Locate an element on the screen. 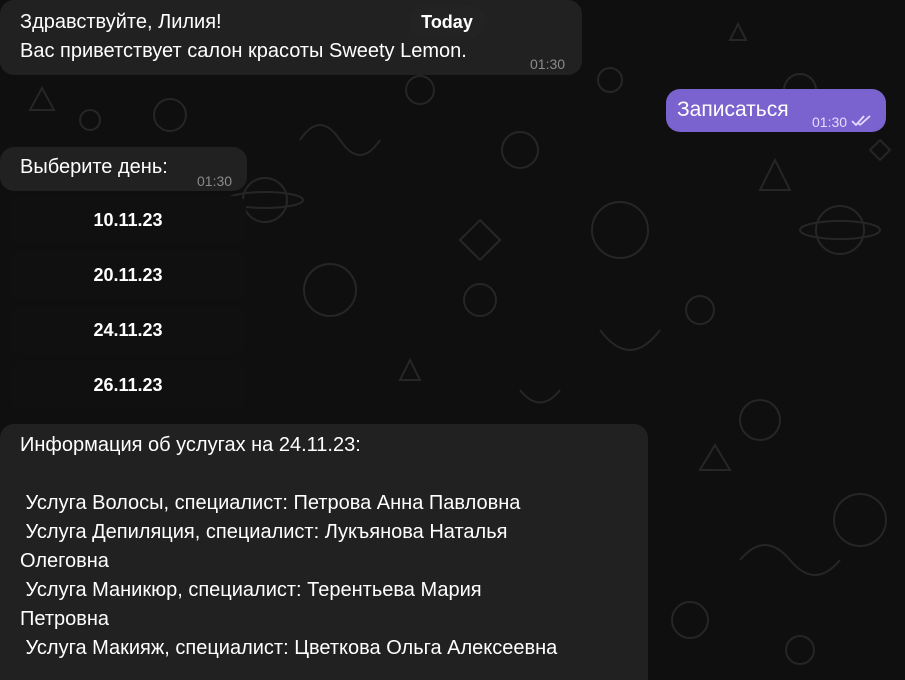  date-separator: Today is located at coordinates (447, 22).